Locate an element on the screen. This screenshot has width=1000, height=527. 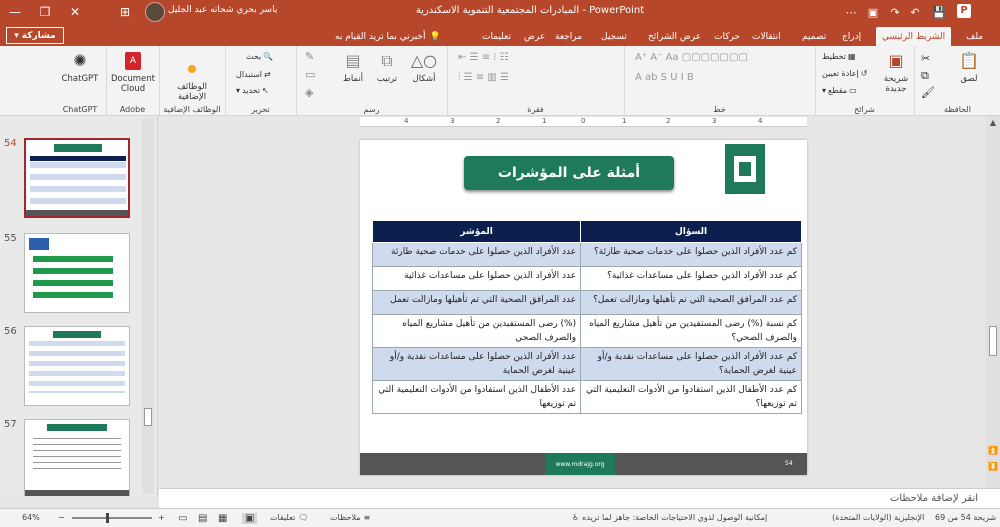
clipboard-group: ✂ ⧉ 🖌 📋 لصق الحافظة is located at coordinates (957, 81).